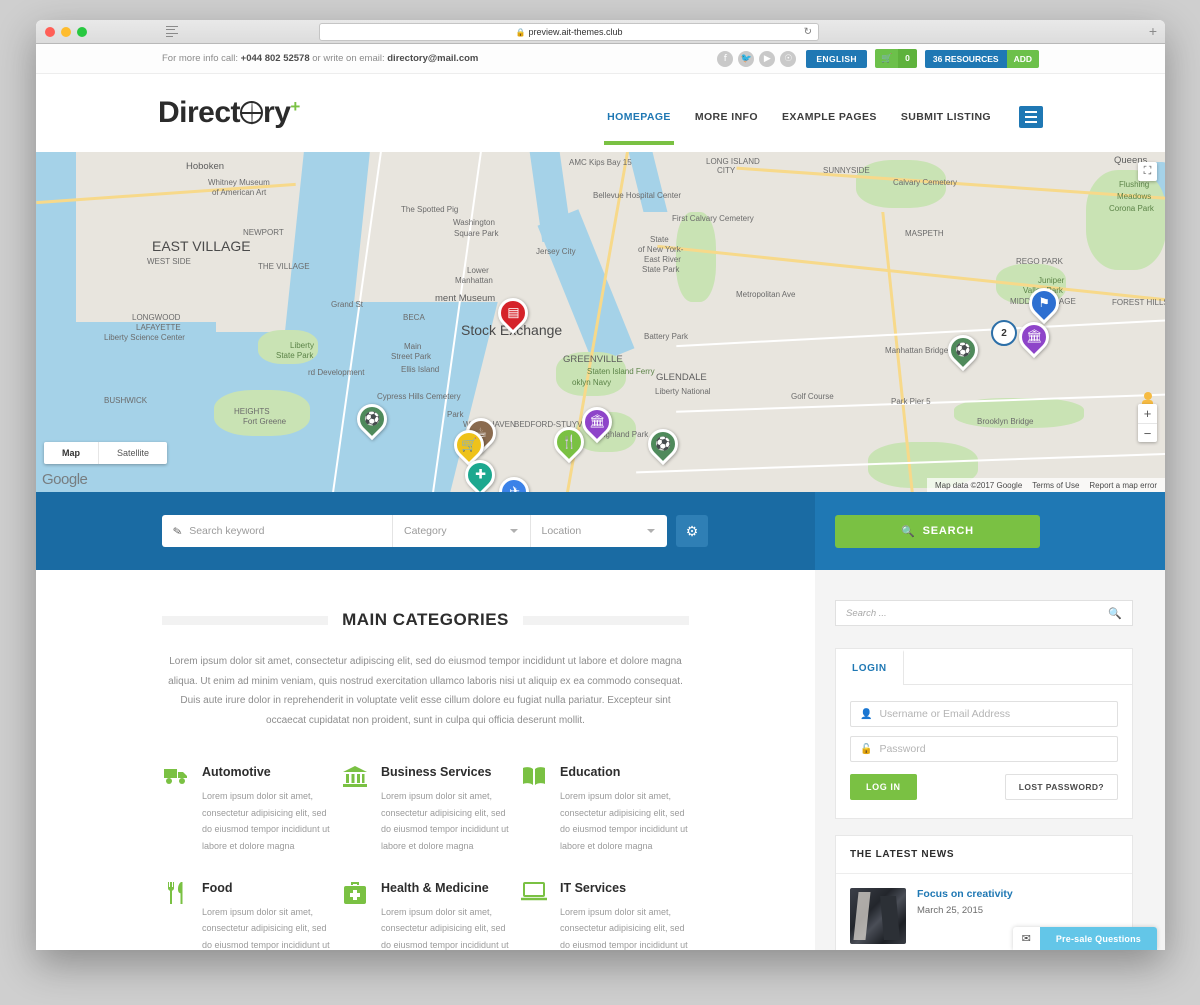 This screenshot has width=1200, height=1005. Describe the element at coordinates (474, 222) in the screenshot. I see `map-label: Washington` at that location.